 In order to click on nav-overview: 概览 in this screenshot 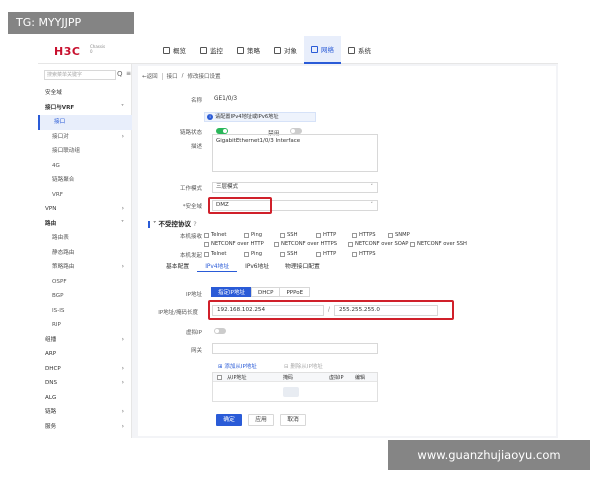, I will do `click(174, 50)`.